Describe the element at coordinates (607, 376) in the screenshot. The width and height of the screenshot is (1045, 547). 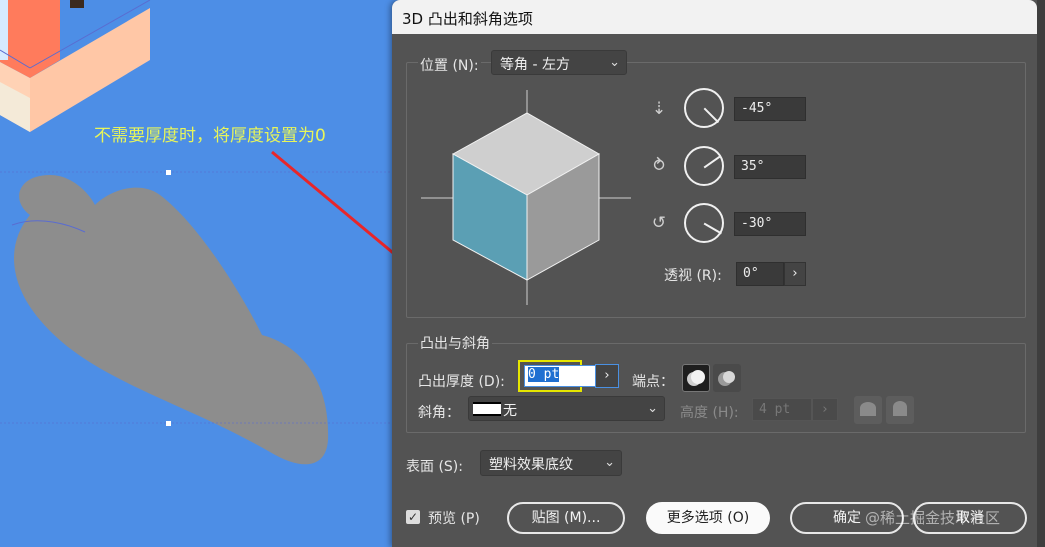
I see `depth-expand-button: ›` at that location.